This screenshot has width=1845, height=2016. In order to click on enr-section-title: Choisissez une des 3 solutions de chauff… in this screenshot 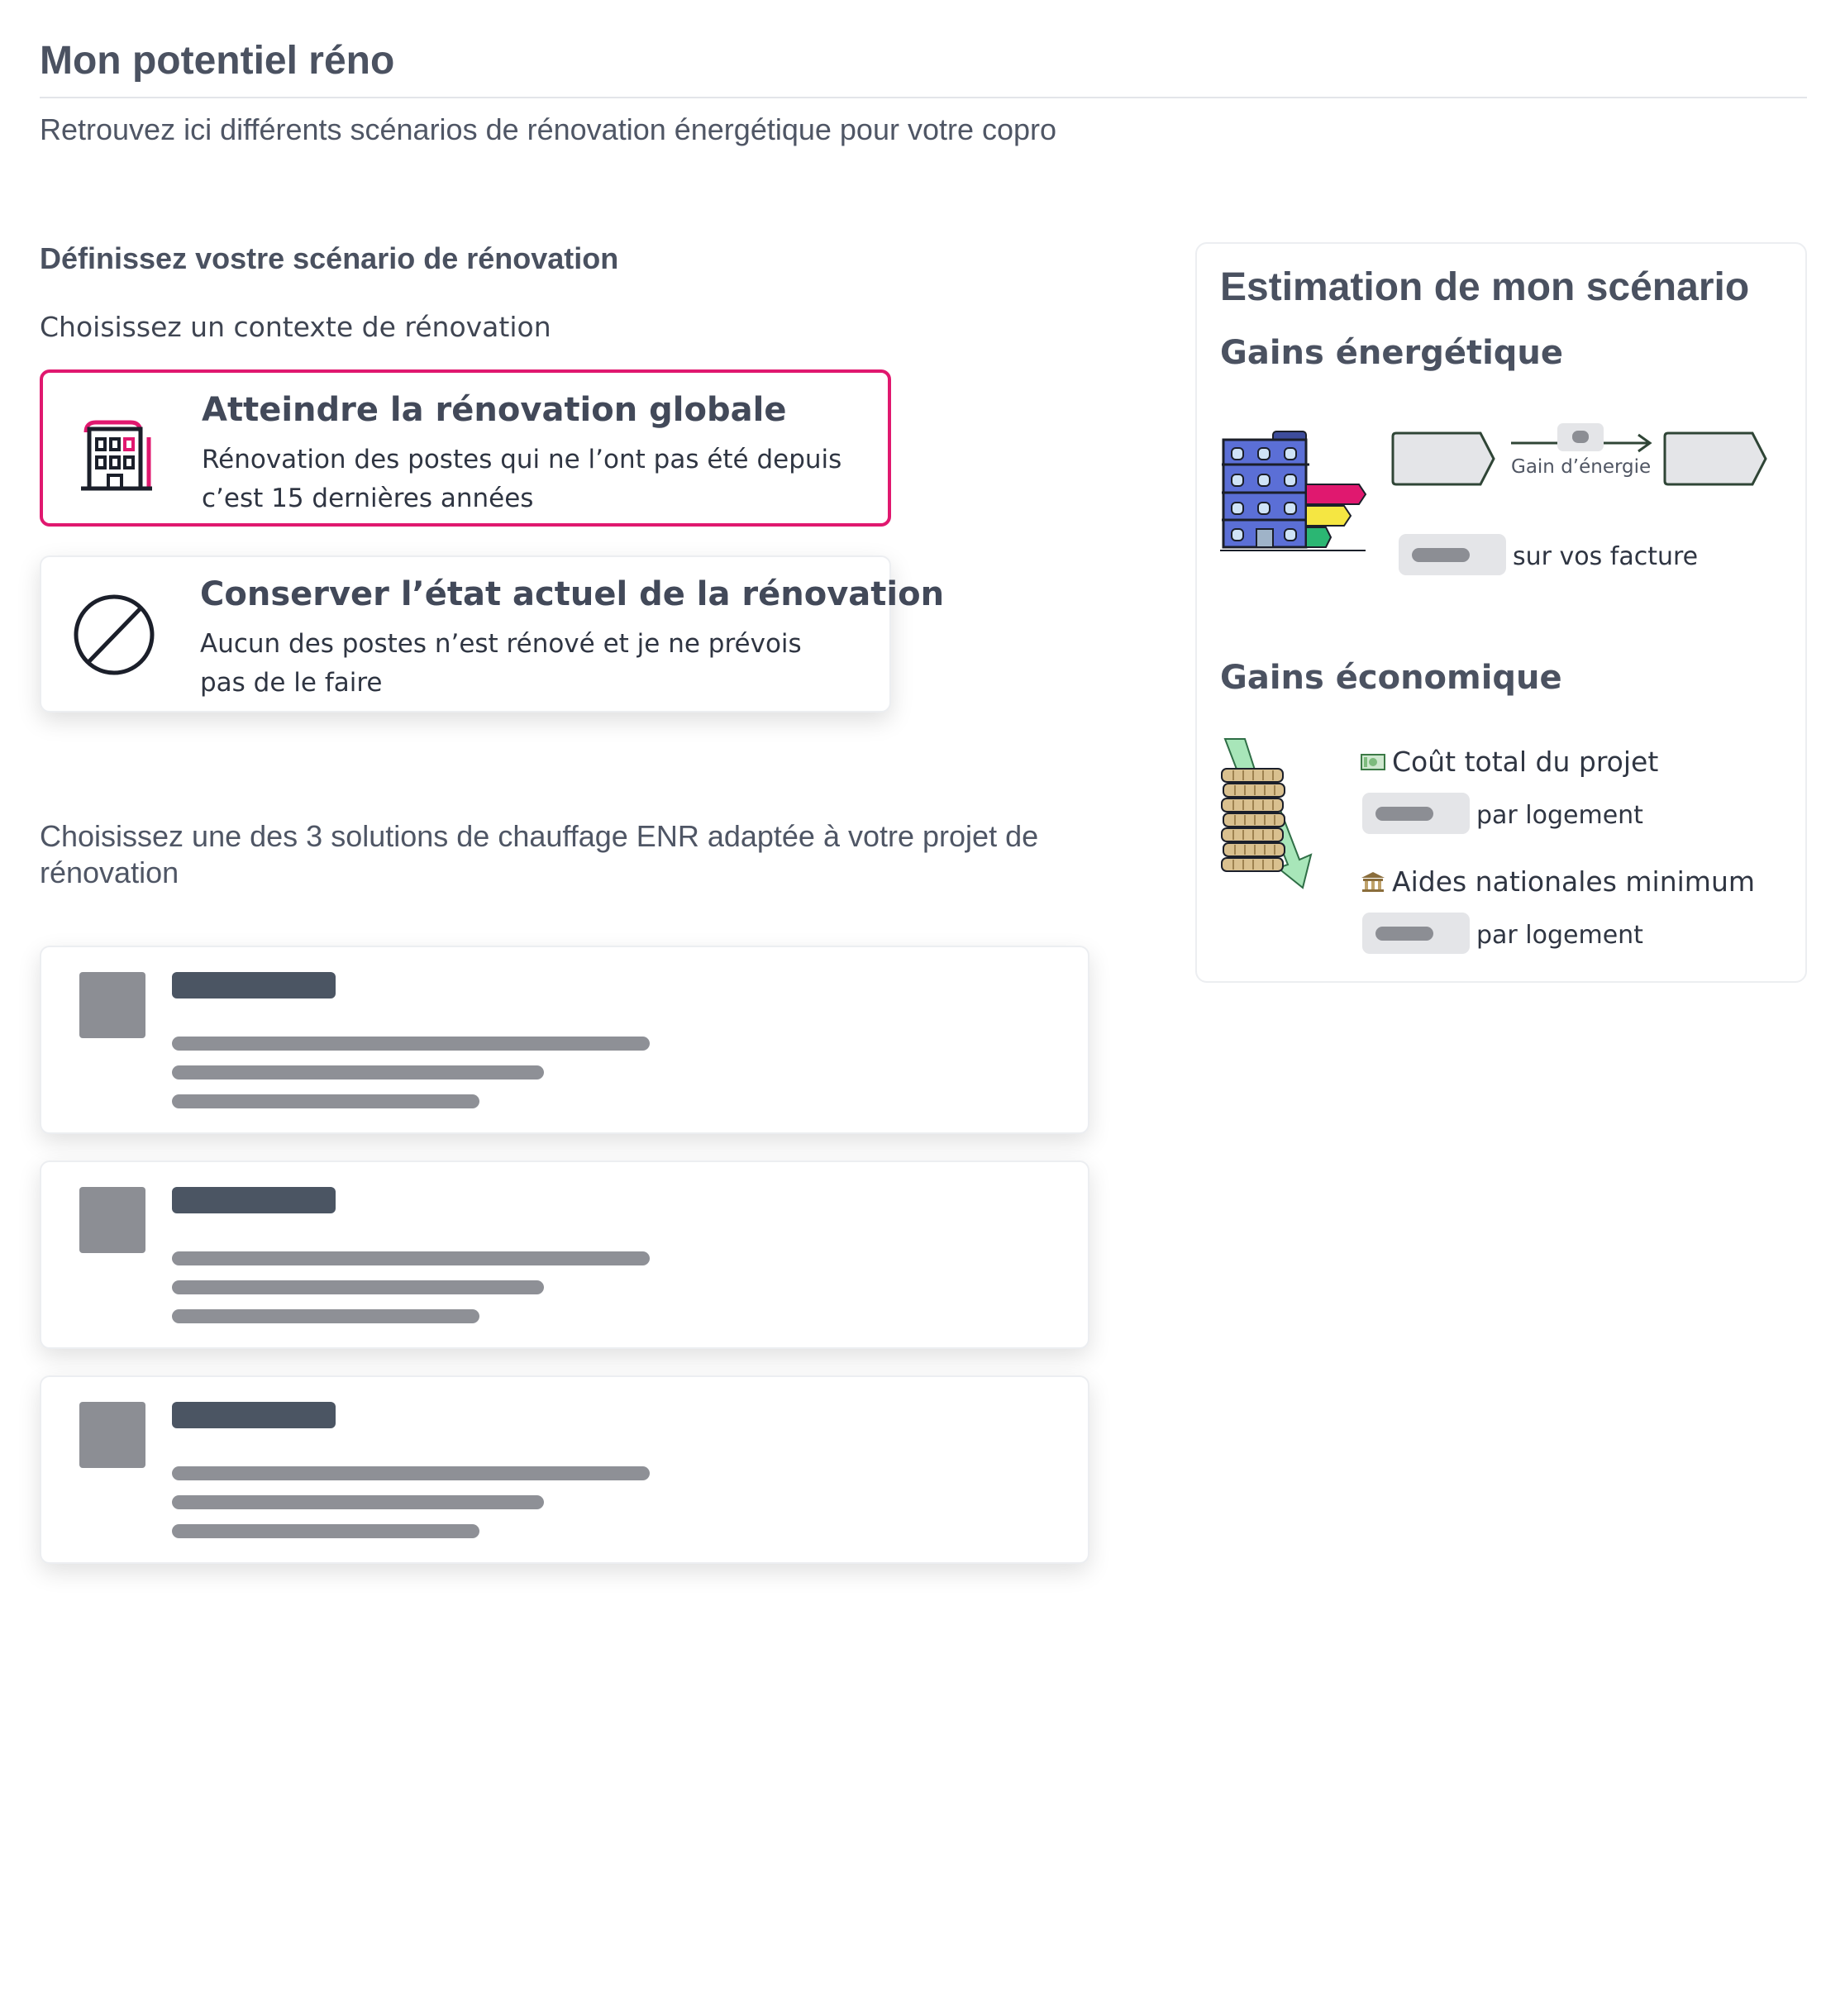, I will do `click(539, 854)`.